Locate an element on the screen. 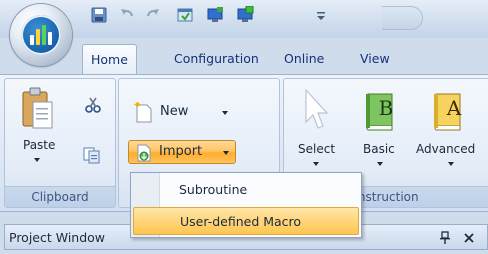 Image resolution: width=488 pixels, height=254 pixels. tab-configuration: Configuration is located at coordinates (216, 59).